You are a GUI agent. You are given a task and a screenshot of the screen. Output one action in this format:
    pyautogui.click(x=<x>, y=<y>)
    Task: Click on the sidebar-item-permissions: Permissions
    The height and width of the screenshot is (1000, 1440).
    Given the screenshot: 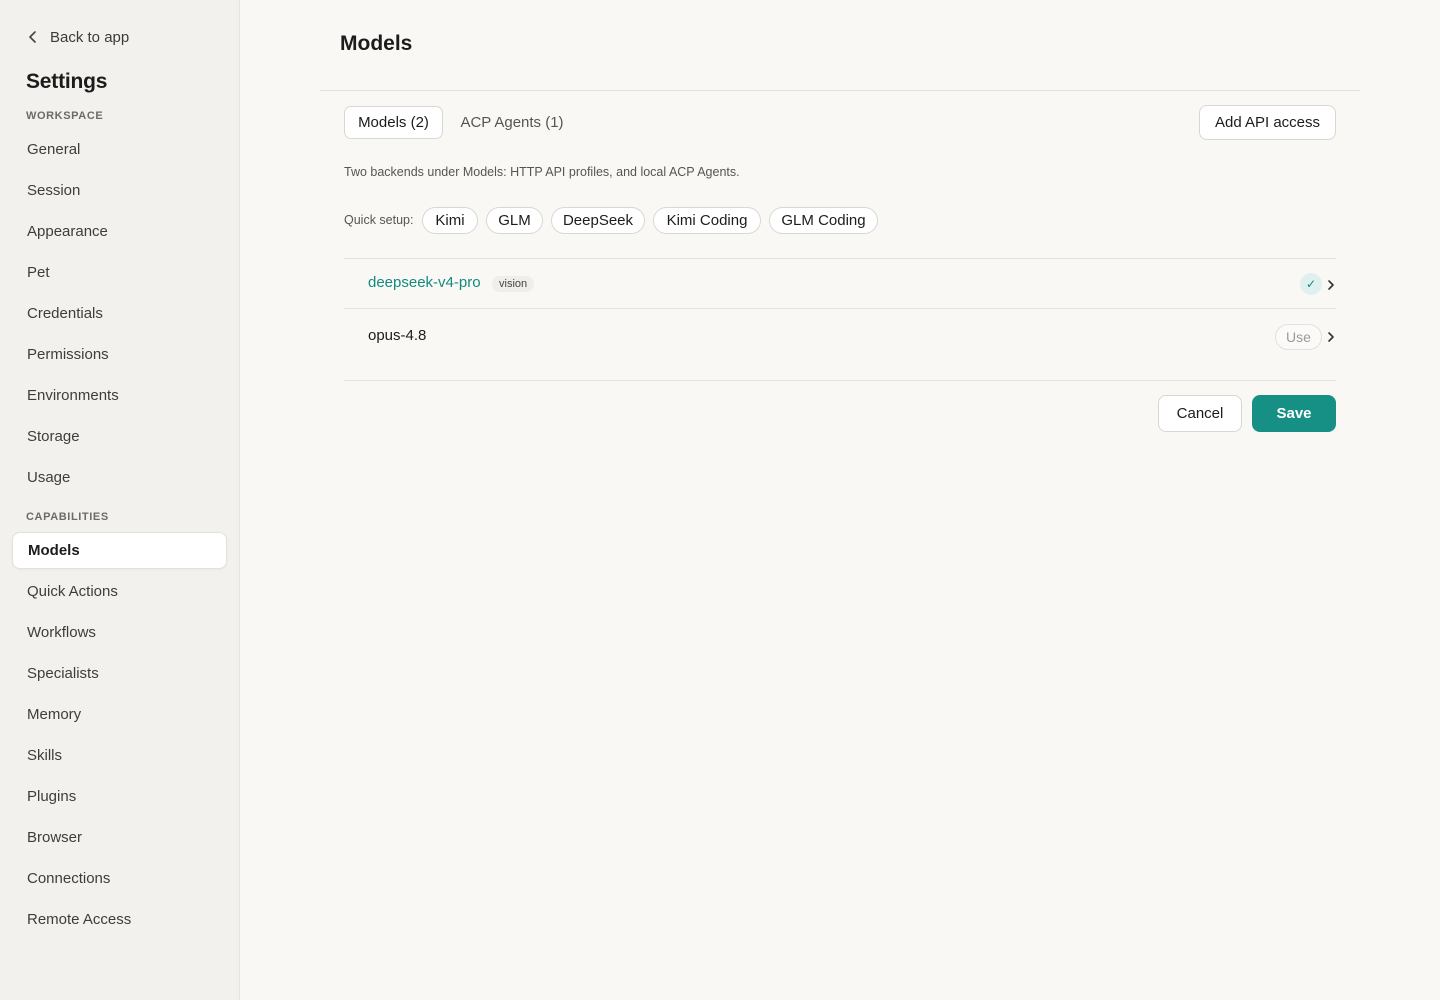 What is the action you would take?
    pyautogui.click(x=119, y=354)
    